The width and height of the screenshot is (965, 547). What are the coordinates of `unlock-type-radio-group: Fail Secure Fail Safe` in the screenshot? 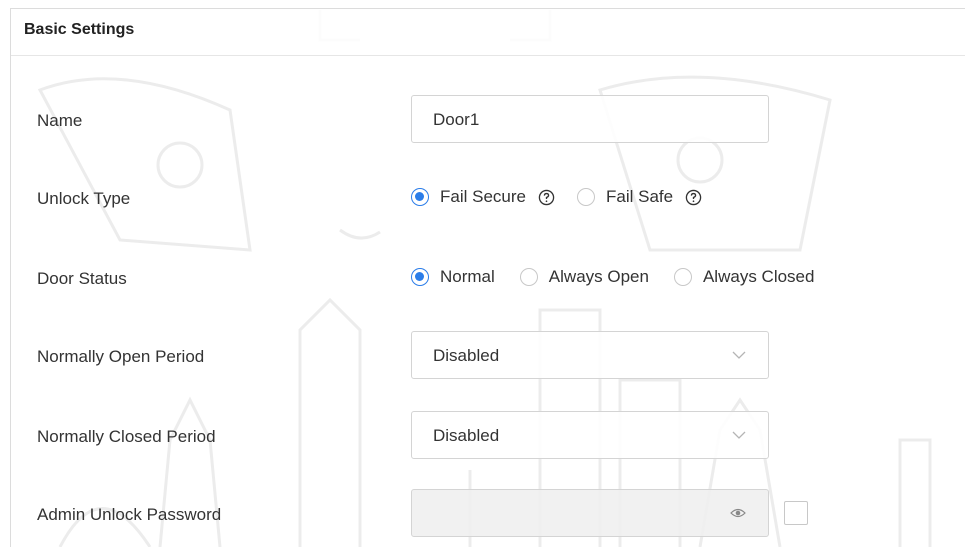 It's located at (556, 197).